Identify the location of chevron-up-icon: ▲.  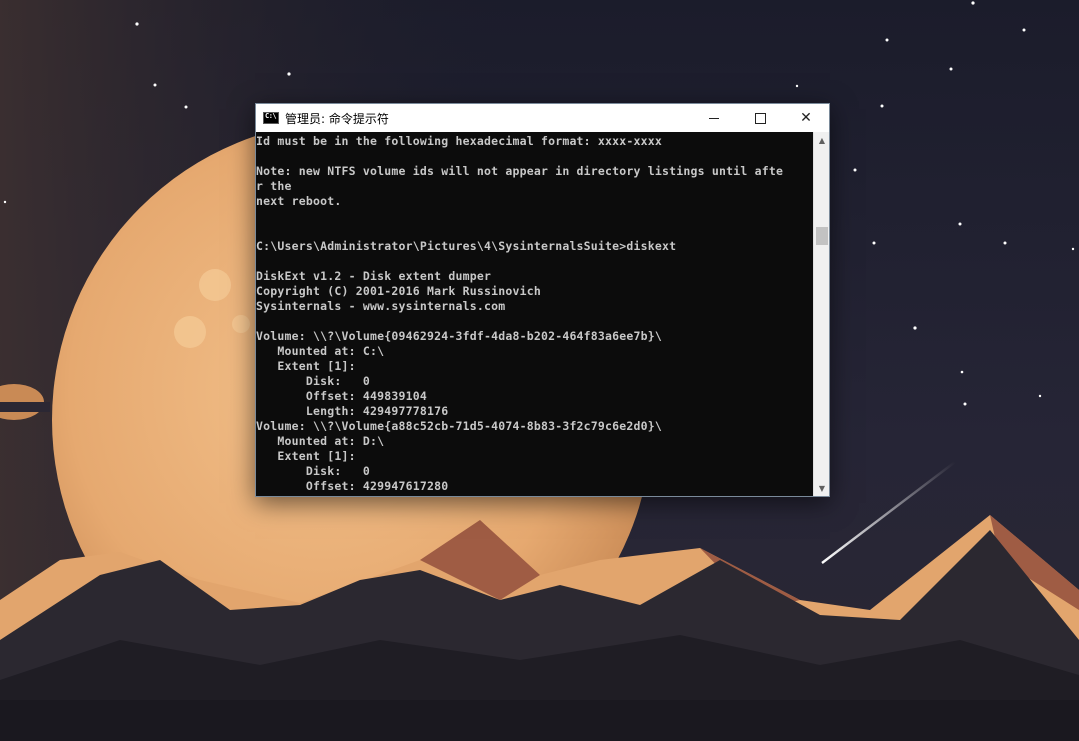
(822, 140).